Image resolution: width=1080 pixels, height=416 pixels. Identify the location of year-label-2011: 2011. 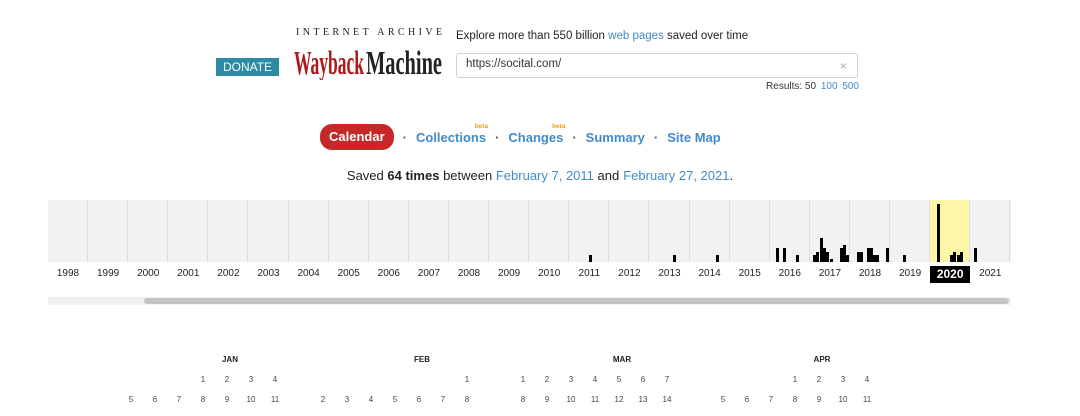
(589, 273).